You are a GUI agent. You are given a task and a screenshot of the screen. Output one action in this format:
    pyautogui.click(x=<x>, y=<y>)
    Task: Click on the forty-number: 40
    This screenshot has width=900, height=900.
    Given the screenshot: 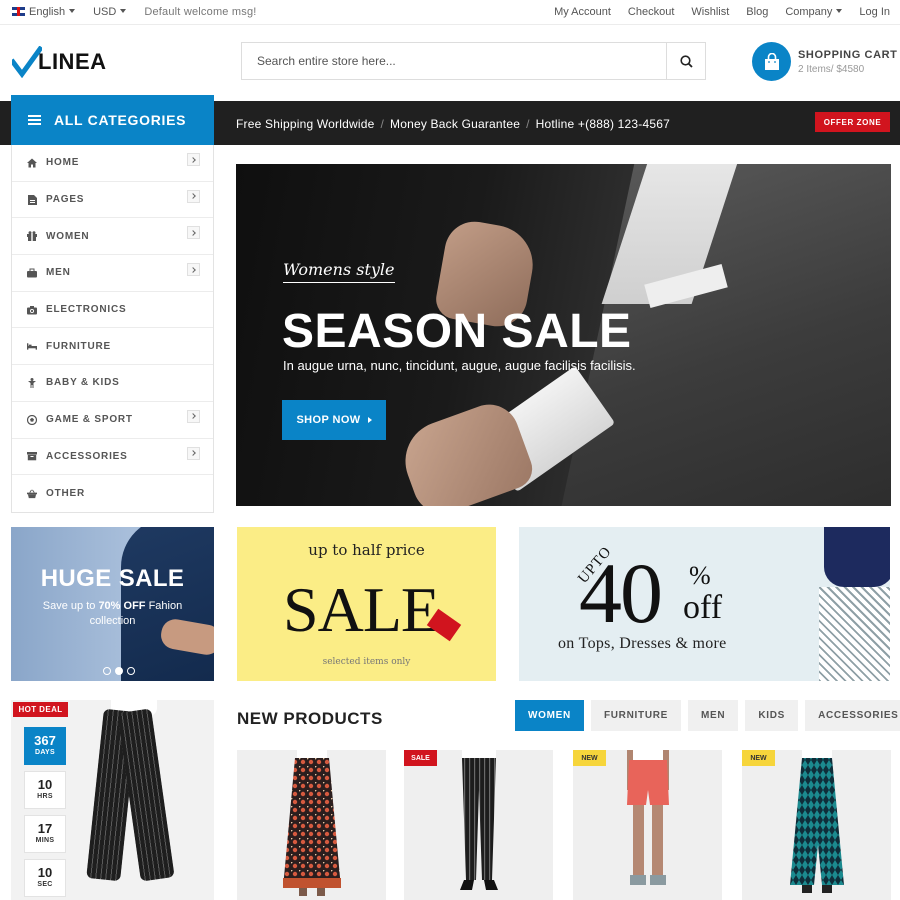 What is the action you would take?
    pyautogui.click(x=621, y=593)
    